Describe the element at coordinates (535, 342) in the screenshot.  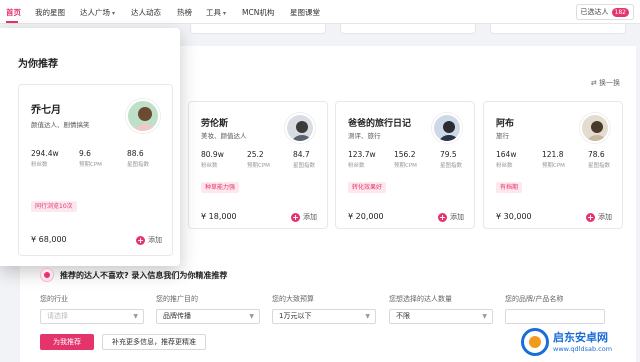
I see `watermark-logo-icon` at that location.